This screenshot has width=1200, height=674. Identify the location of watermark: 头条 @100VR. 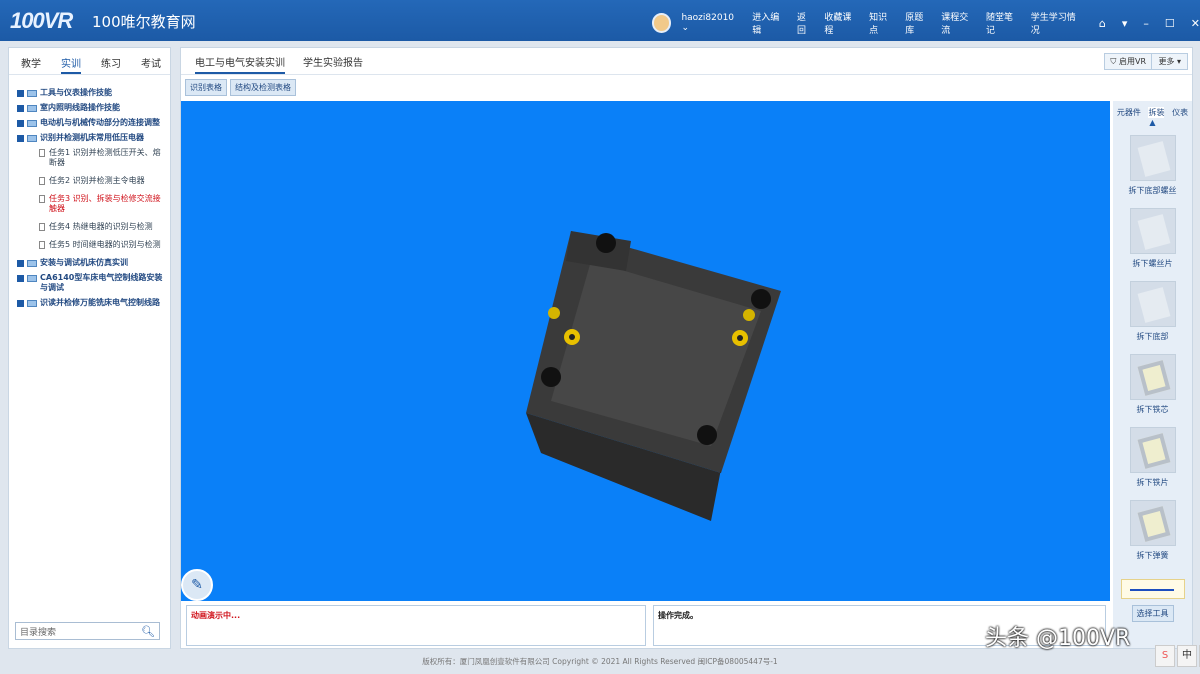
(1058, 638).